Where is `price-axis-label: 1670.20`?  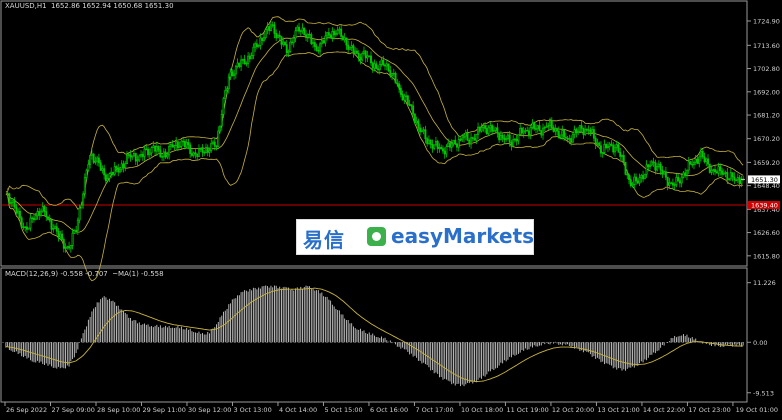 price-axis-label: 1670.20 is located at coordinates (766, 139).